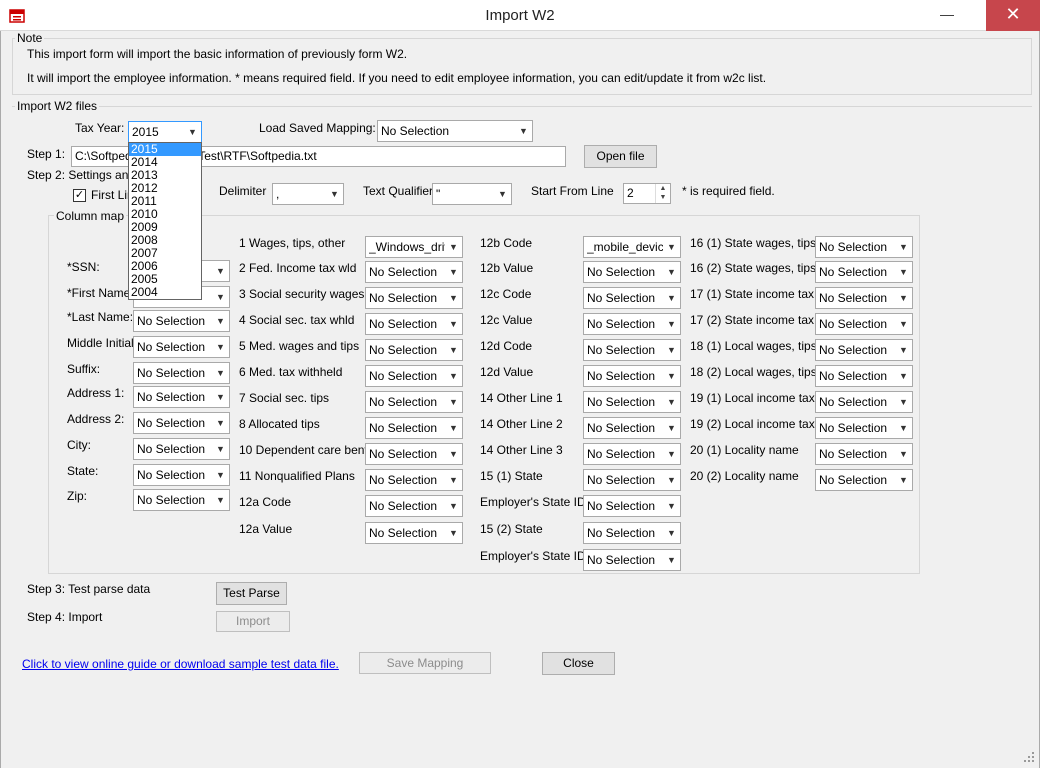 The width and height of the screenshot is (1040, 768). I want to click on first-line-checkbox: ✓, so click(79, 195).